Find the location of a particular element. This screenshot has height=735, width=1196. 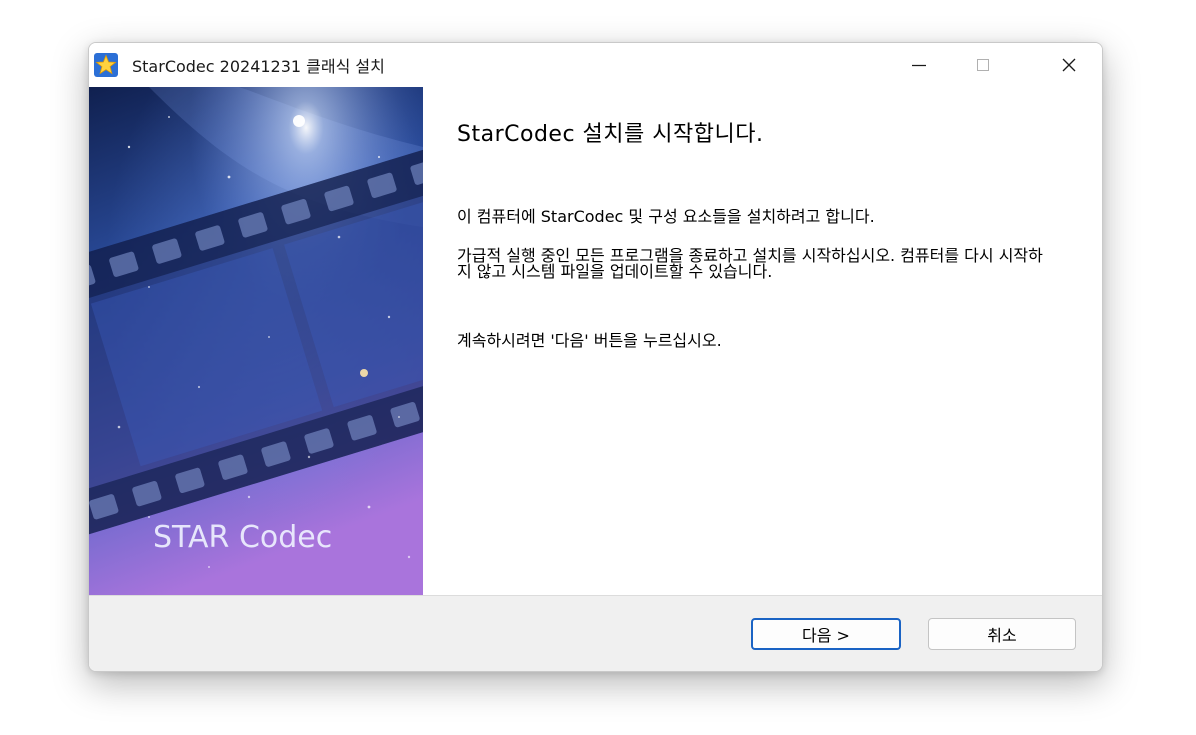

minimize-button is located at coordinates (919, 65).